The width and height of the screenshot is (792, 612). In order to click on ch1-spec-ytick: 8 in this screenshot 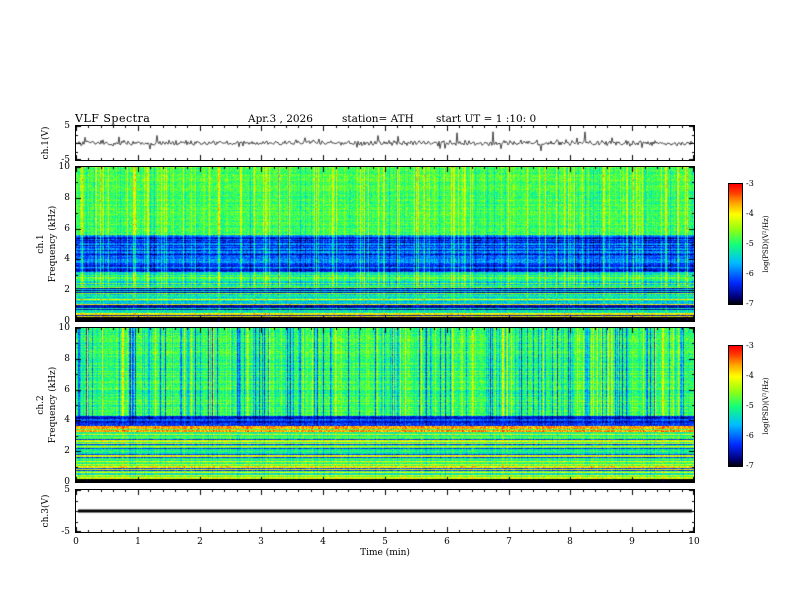, I will do `click(67, 198)`.